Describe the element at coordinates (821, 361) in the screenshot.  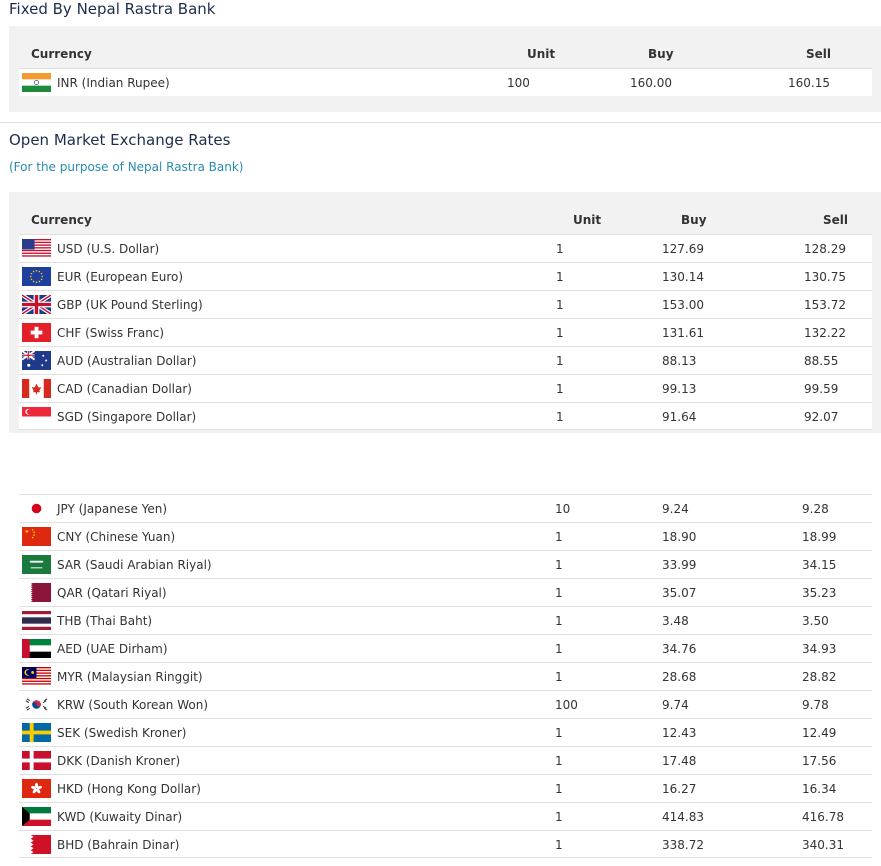
I see `sell-rate: 88.55` at that location.